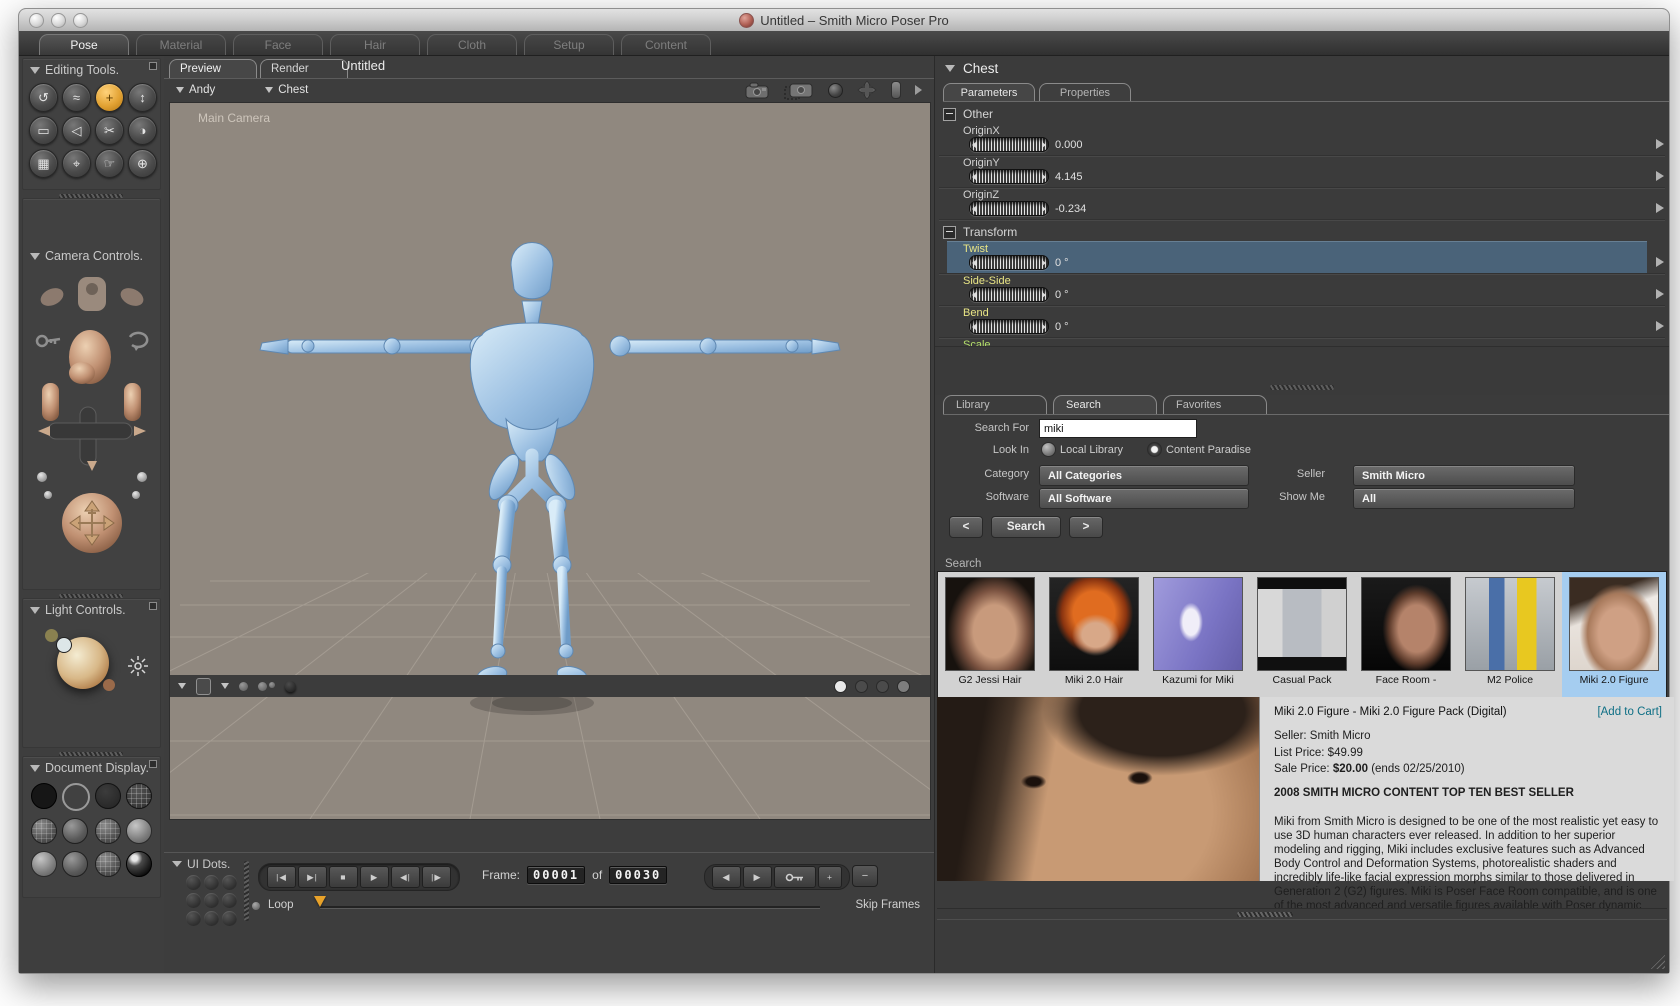 The image size is (1680, 1006). What do you see at coordinates (1026, 527) in the screenshot?
I see `search-button: Search` at bounding box center [1026, 527].